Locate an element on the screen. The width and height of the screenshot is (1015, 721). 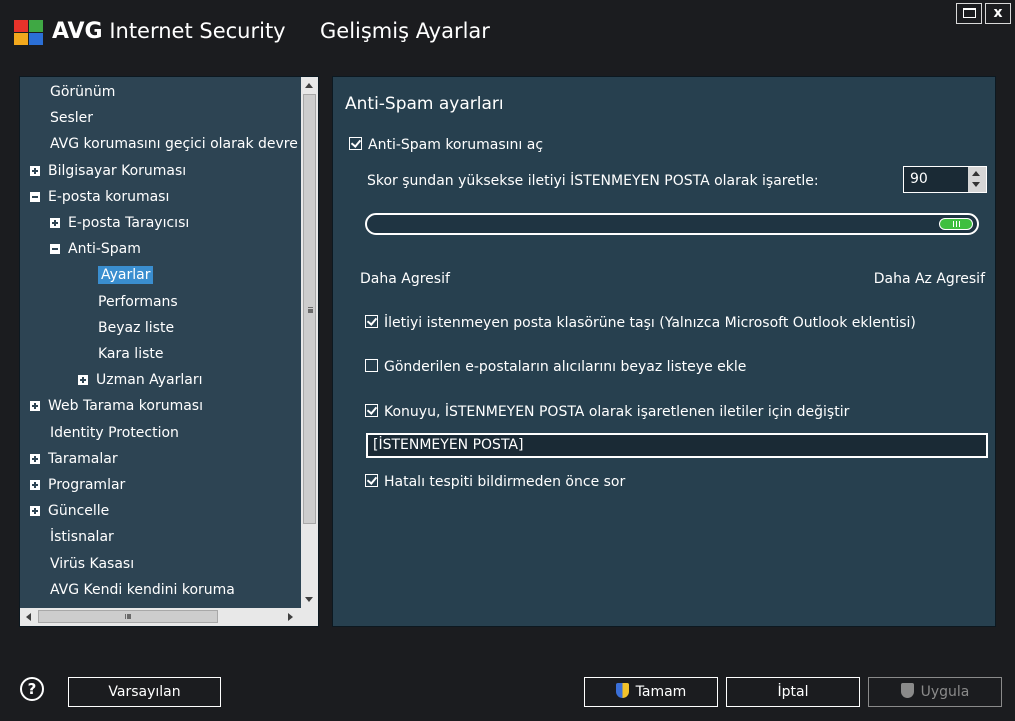
tree-item-label: Beyaz liste is located at coordinates (136, 327).